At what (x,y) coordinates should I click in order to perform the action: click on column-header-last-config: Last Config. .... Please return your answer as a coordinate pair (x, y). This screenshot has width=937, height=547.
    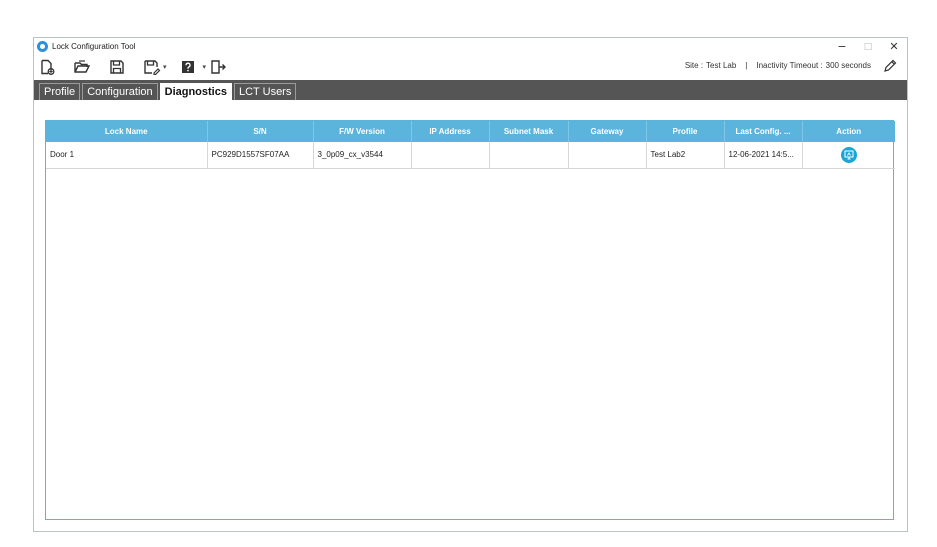
    Looking at the image, I should click on (763, 131).